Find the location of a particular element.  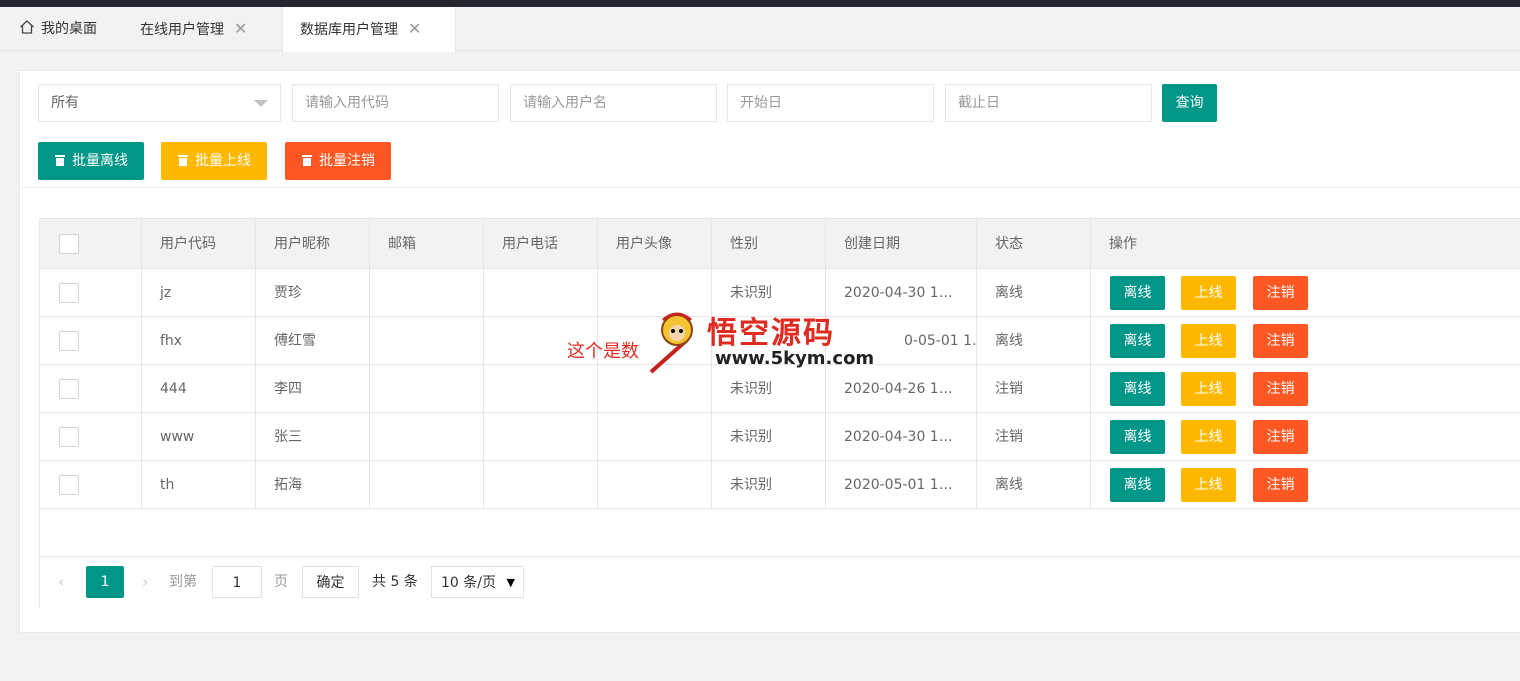

home-icon is located at coordinates (27, 27).